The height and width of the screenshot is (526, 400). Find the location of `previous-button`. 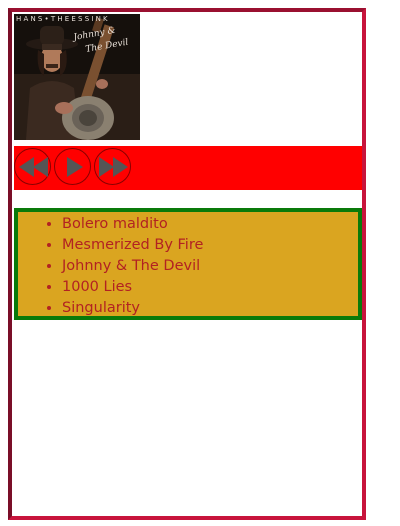

previous-button is located at coordinates (32, 166).